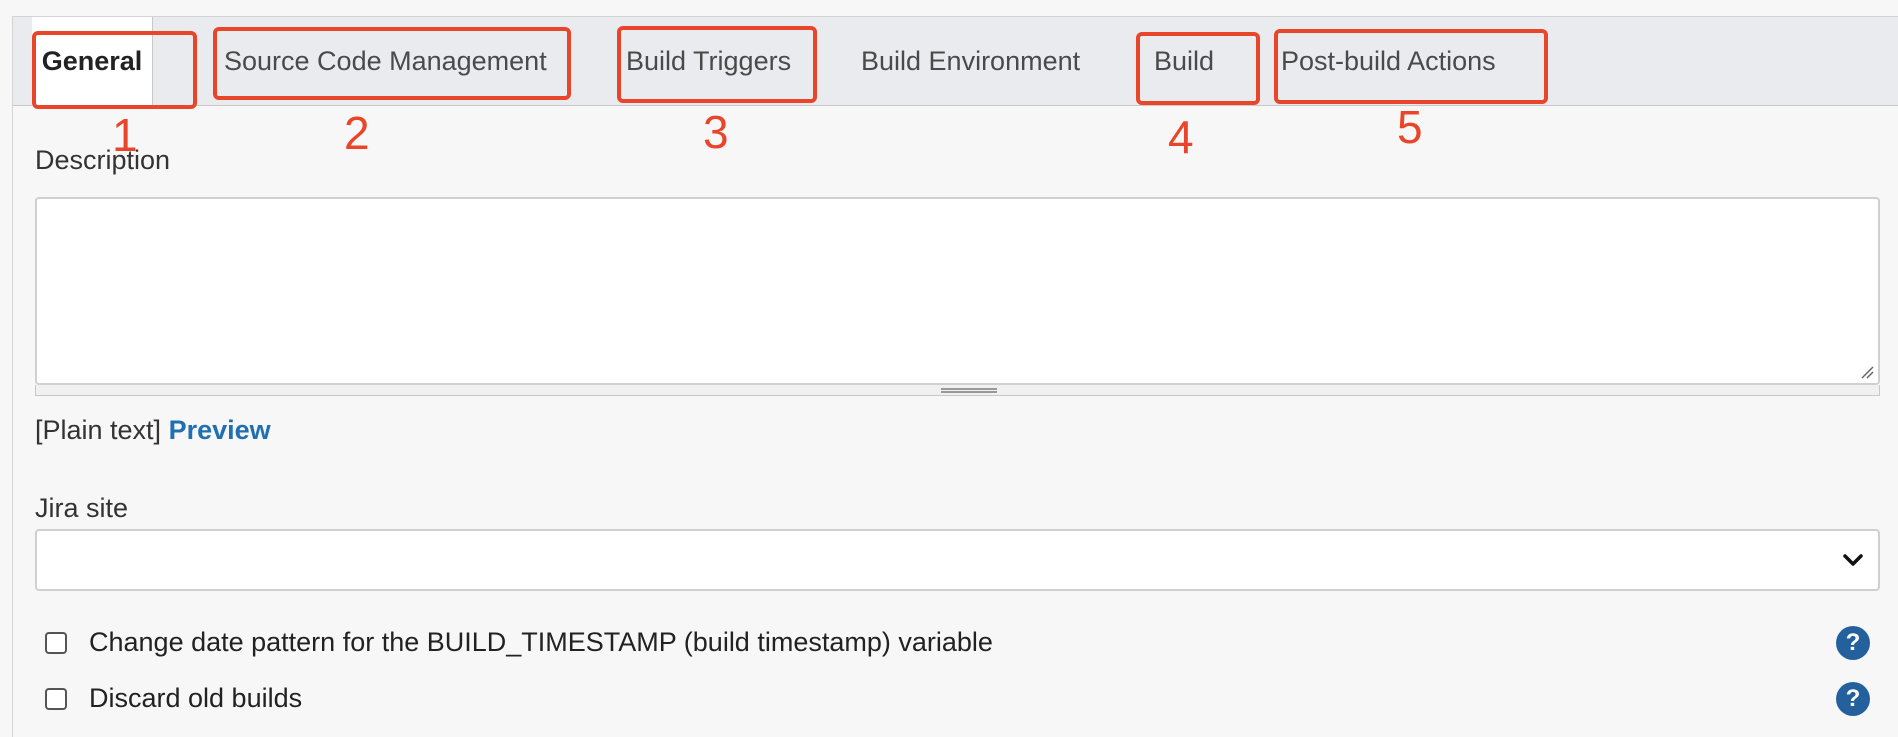 The image size is (1898, 737). I want to click on grip-lines-icon, so click(969, 390).